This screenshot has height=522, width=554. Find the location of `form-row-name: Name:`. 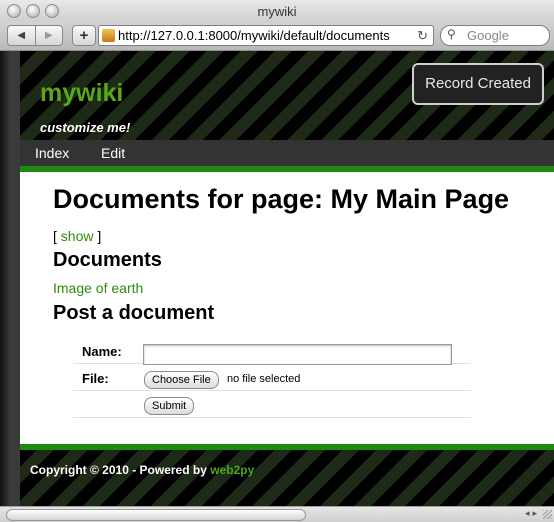

form-row-name: Name: is located at coordinates (272, 351).